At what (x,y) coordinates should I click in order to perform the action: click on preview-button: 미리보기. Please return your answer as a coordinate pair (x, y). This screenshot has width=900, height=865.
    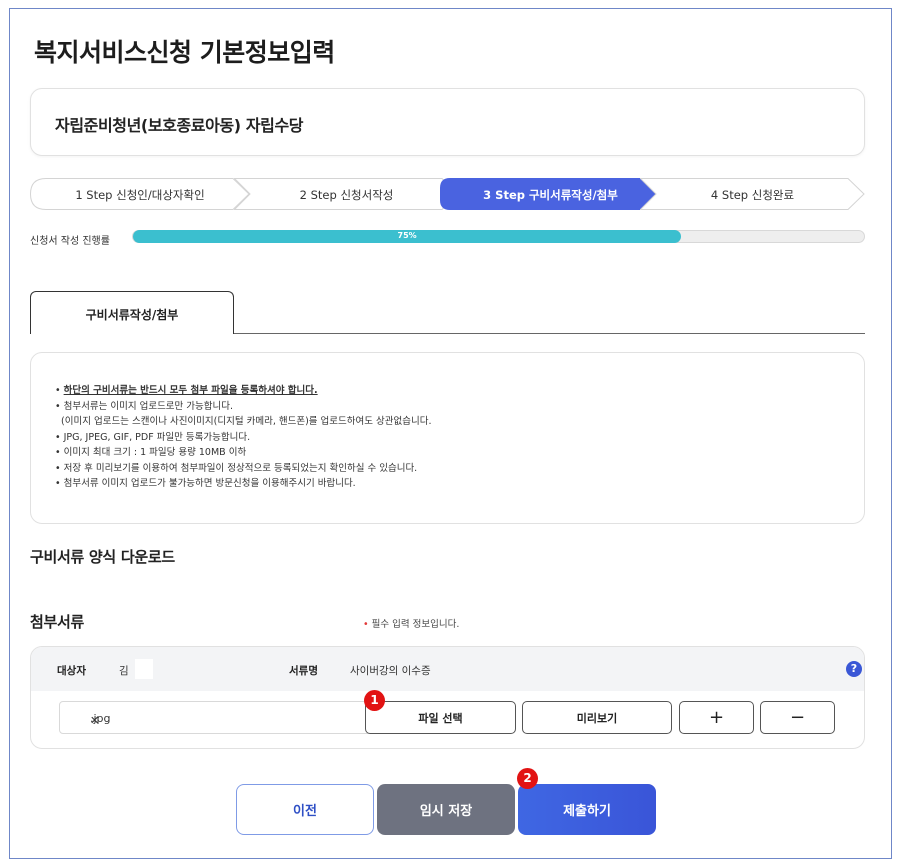
    Looking at the image, I should click on (597, 717).